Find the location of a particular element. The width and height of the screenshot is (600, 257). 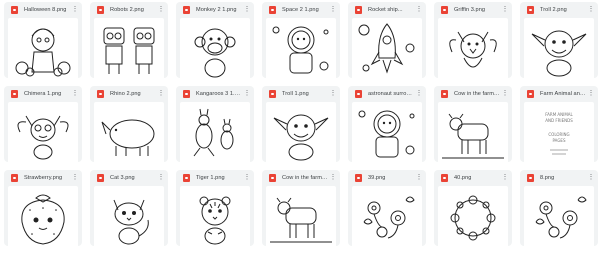

file-tile: Space 2 1.png ⋮ is located at coordinates (301, 40).